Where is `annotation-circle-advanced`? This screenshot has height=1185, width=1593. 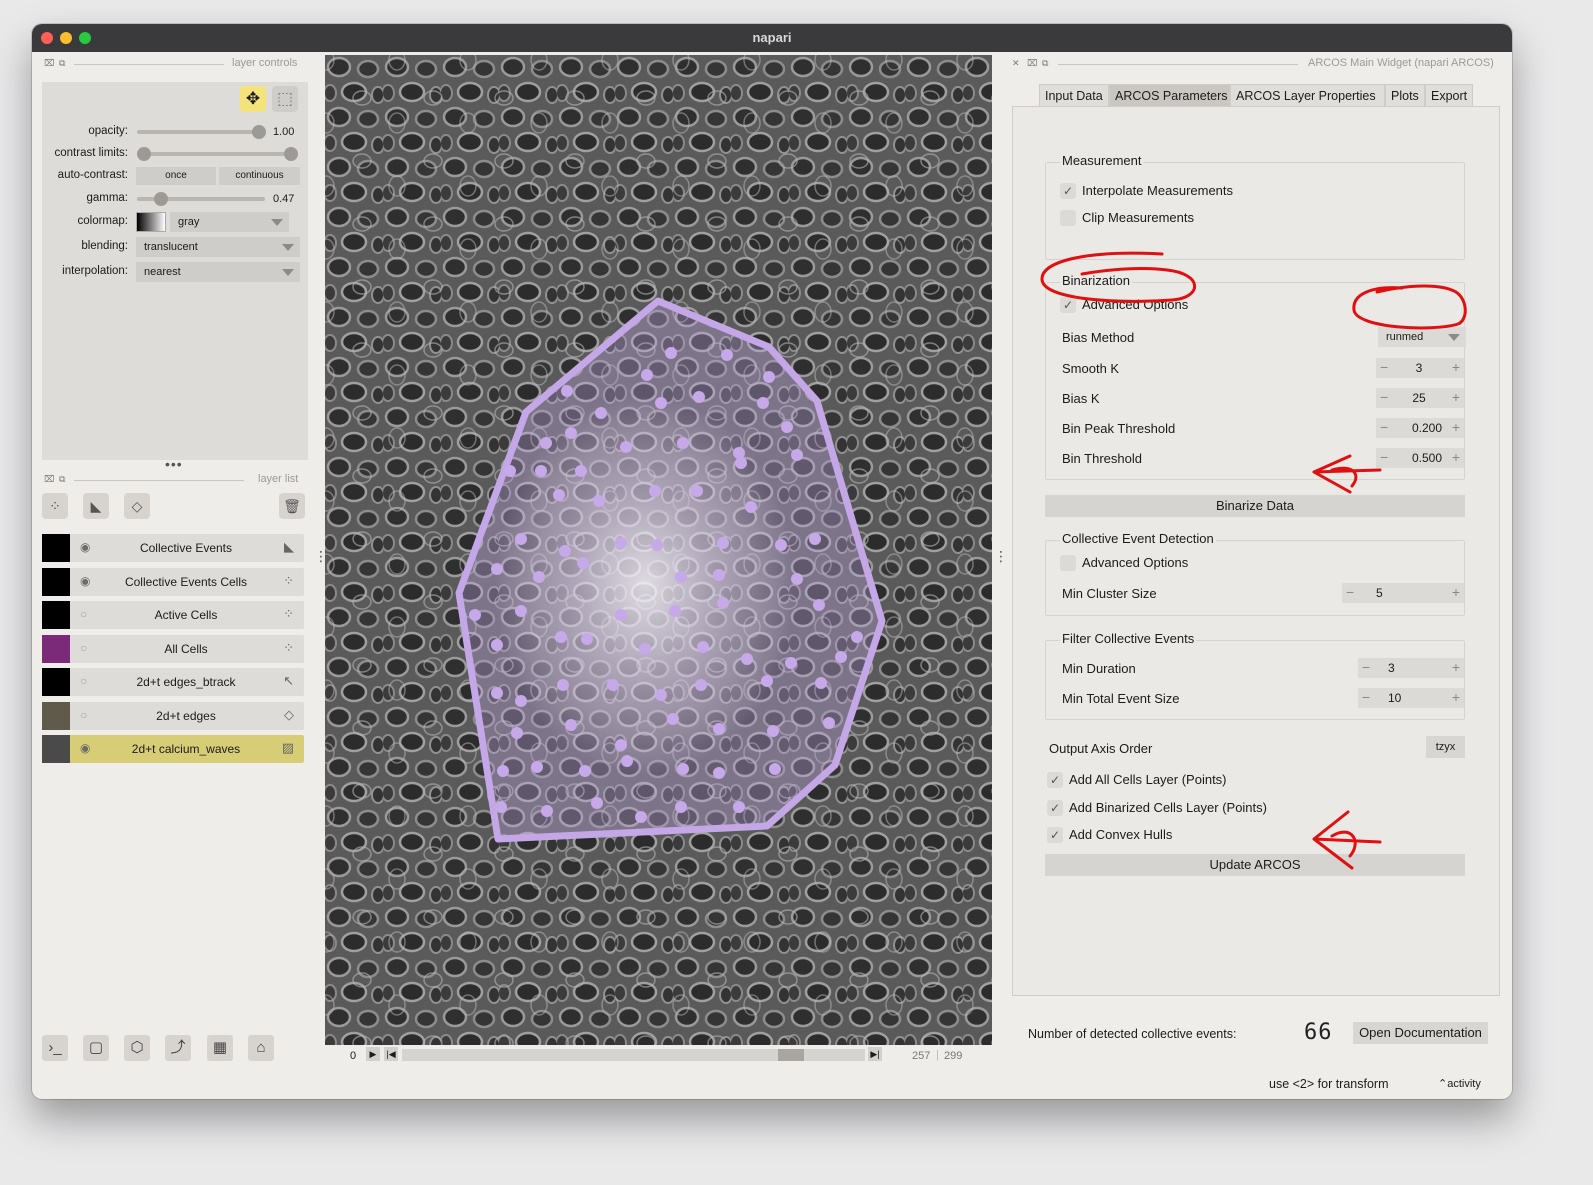 annotation-circle-advanced is located at coordinates (1118, 277).